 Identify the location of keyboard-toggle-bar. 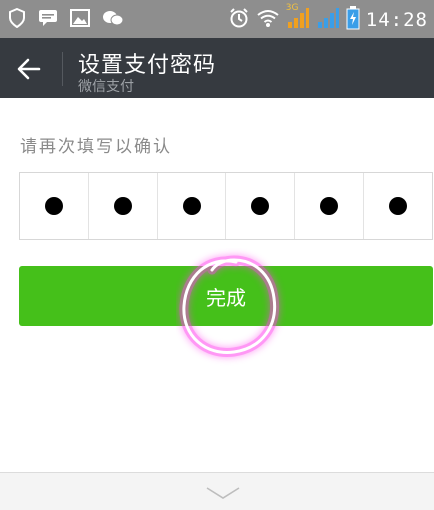
(217, 491).